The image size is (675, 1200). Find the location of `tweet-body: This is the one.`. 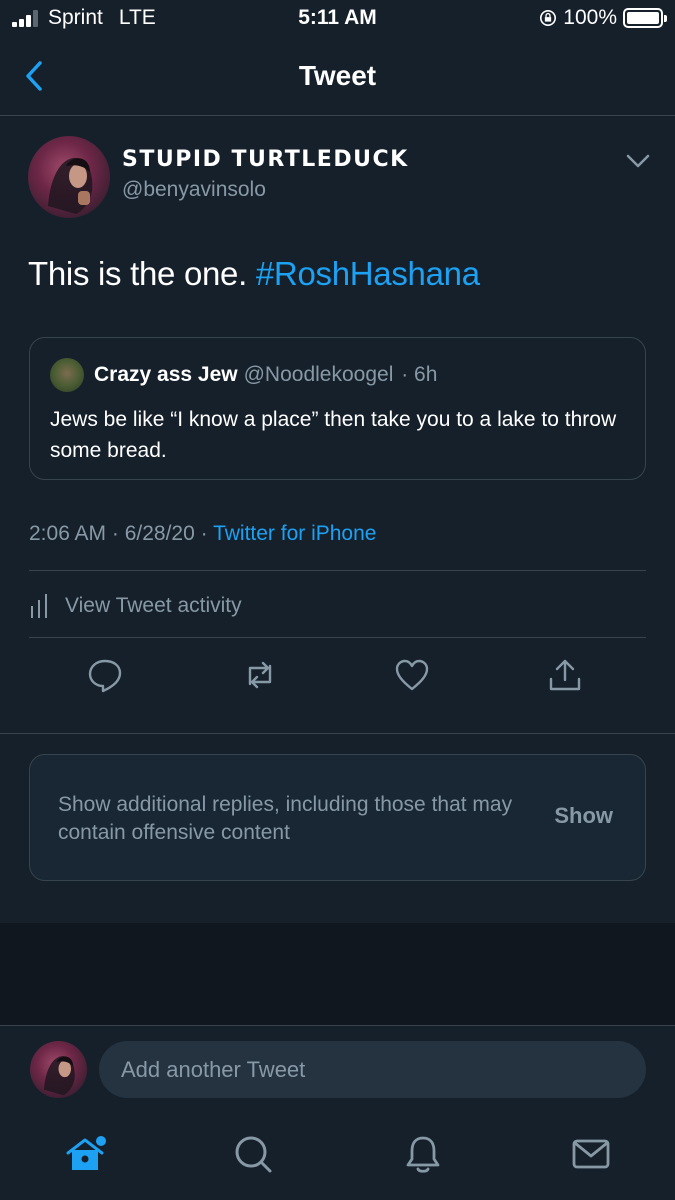

tweet-body: This is the one. is located at coordinates (142, 273).